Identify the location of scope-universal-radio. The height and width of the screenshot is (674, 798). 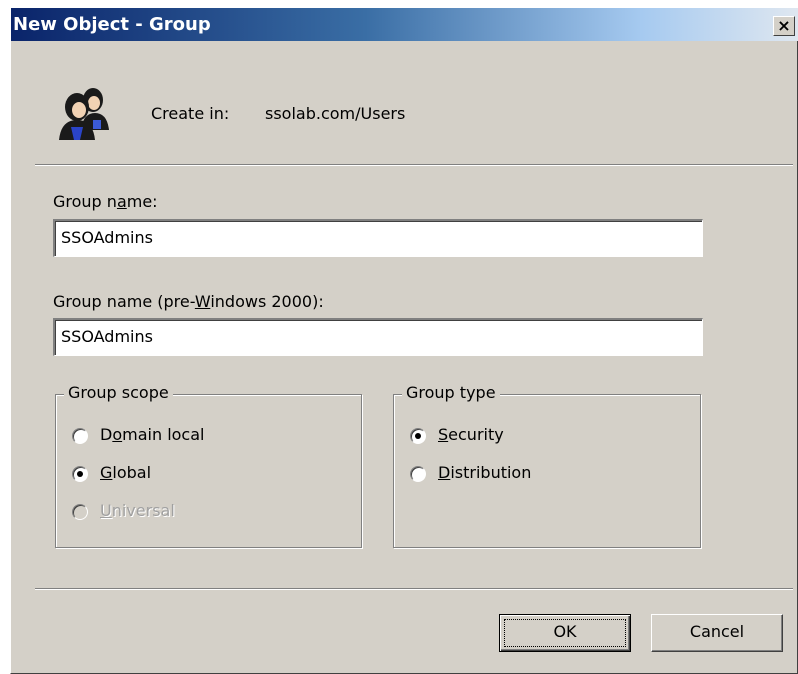
(80, 512).